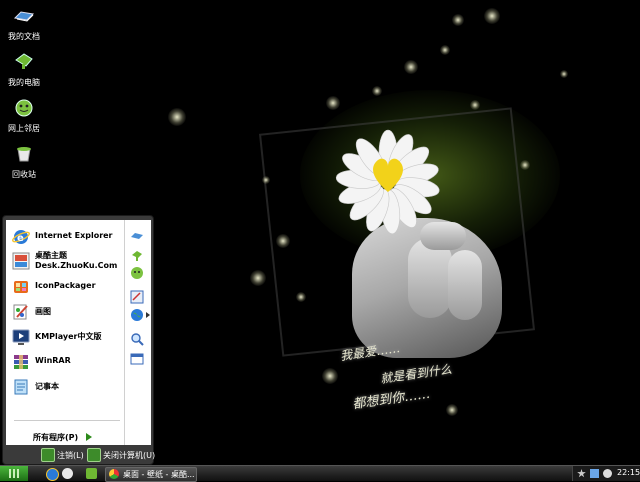  Describe the element at coordinates (24, 174) in the screenshot. I see `desktop-icon-label: 回收站` at that location.